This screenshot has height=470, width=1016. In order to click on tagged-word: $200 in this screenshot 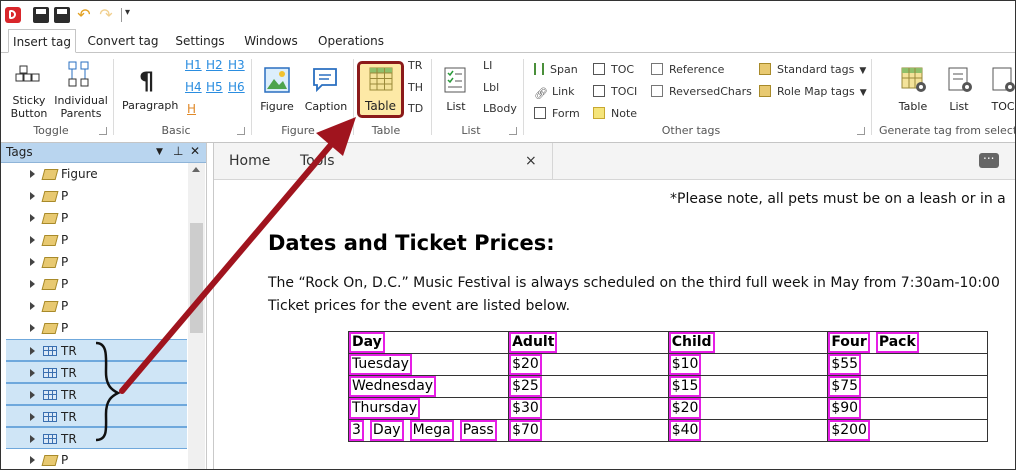, I will do `click(849, 430)`.